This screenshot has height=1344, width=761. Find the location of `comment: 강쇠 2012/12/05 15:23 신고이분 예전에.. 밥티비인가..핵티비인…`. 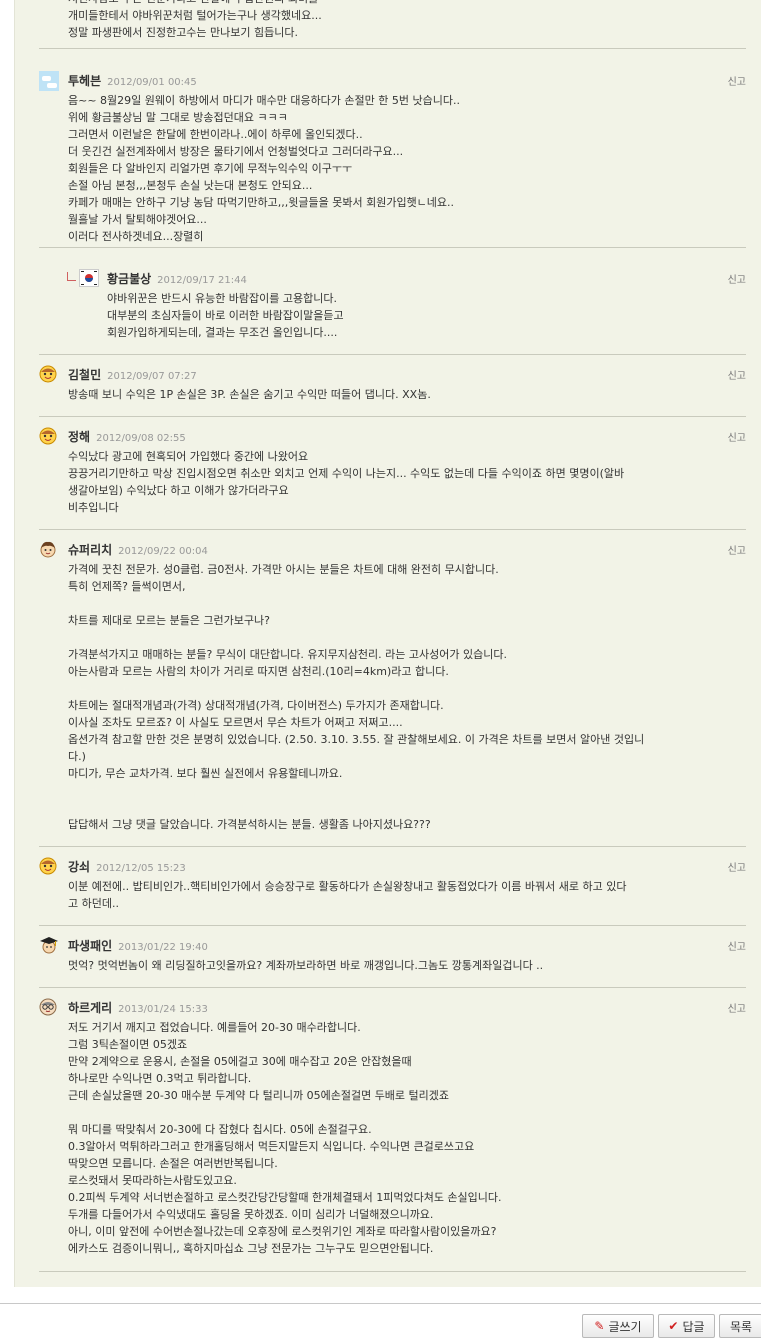

comment: 강쇠 2012/12/05 15:23 신고이분 예전에.. 밥티비인가..핵티비인… is located at coordinates (392, 886).